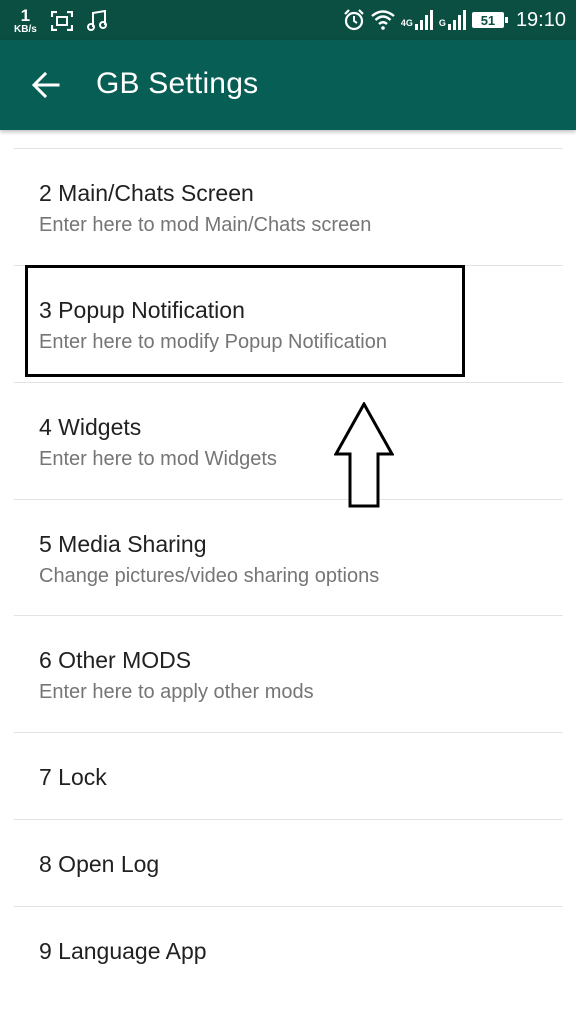  What do you see at coordinates (288, 20) in the screenshot?
I see `status-bar: 1 KB/s 4G G 51 19:10` at bounding box center [288, 20].